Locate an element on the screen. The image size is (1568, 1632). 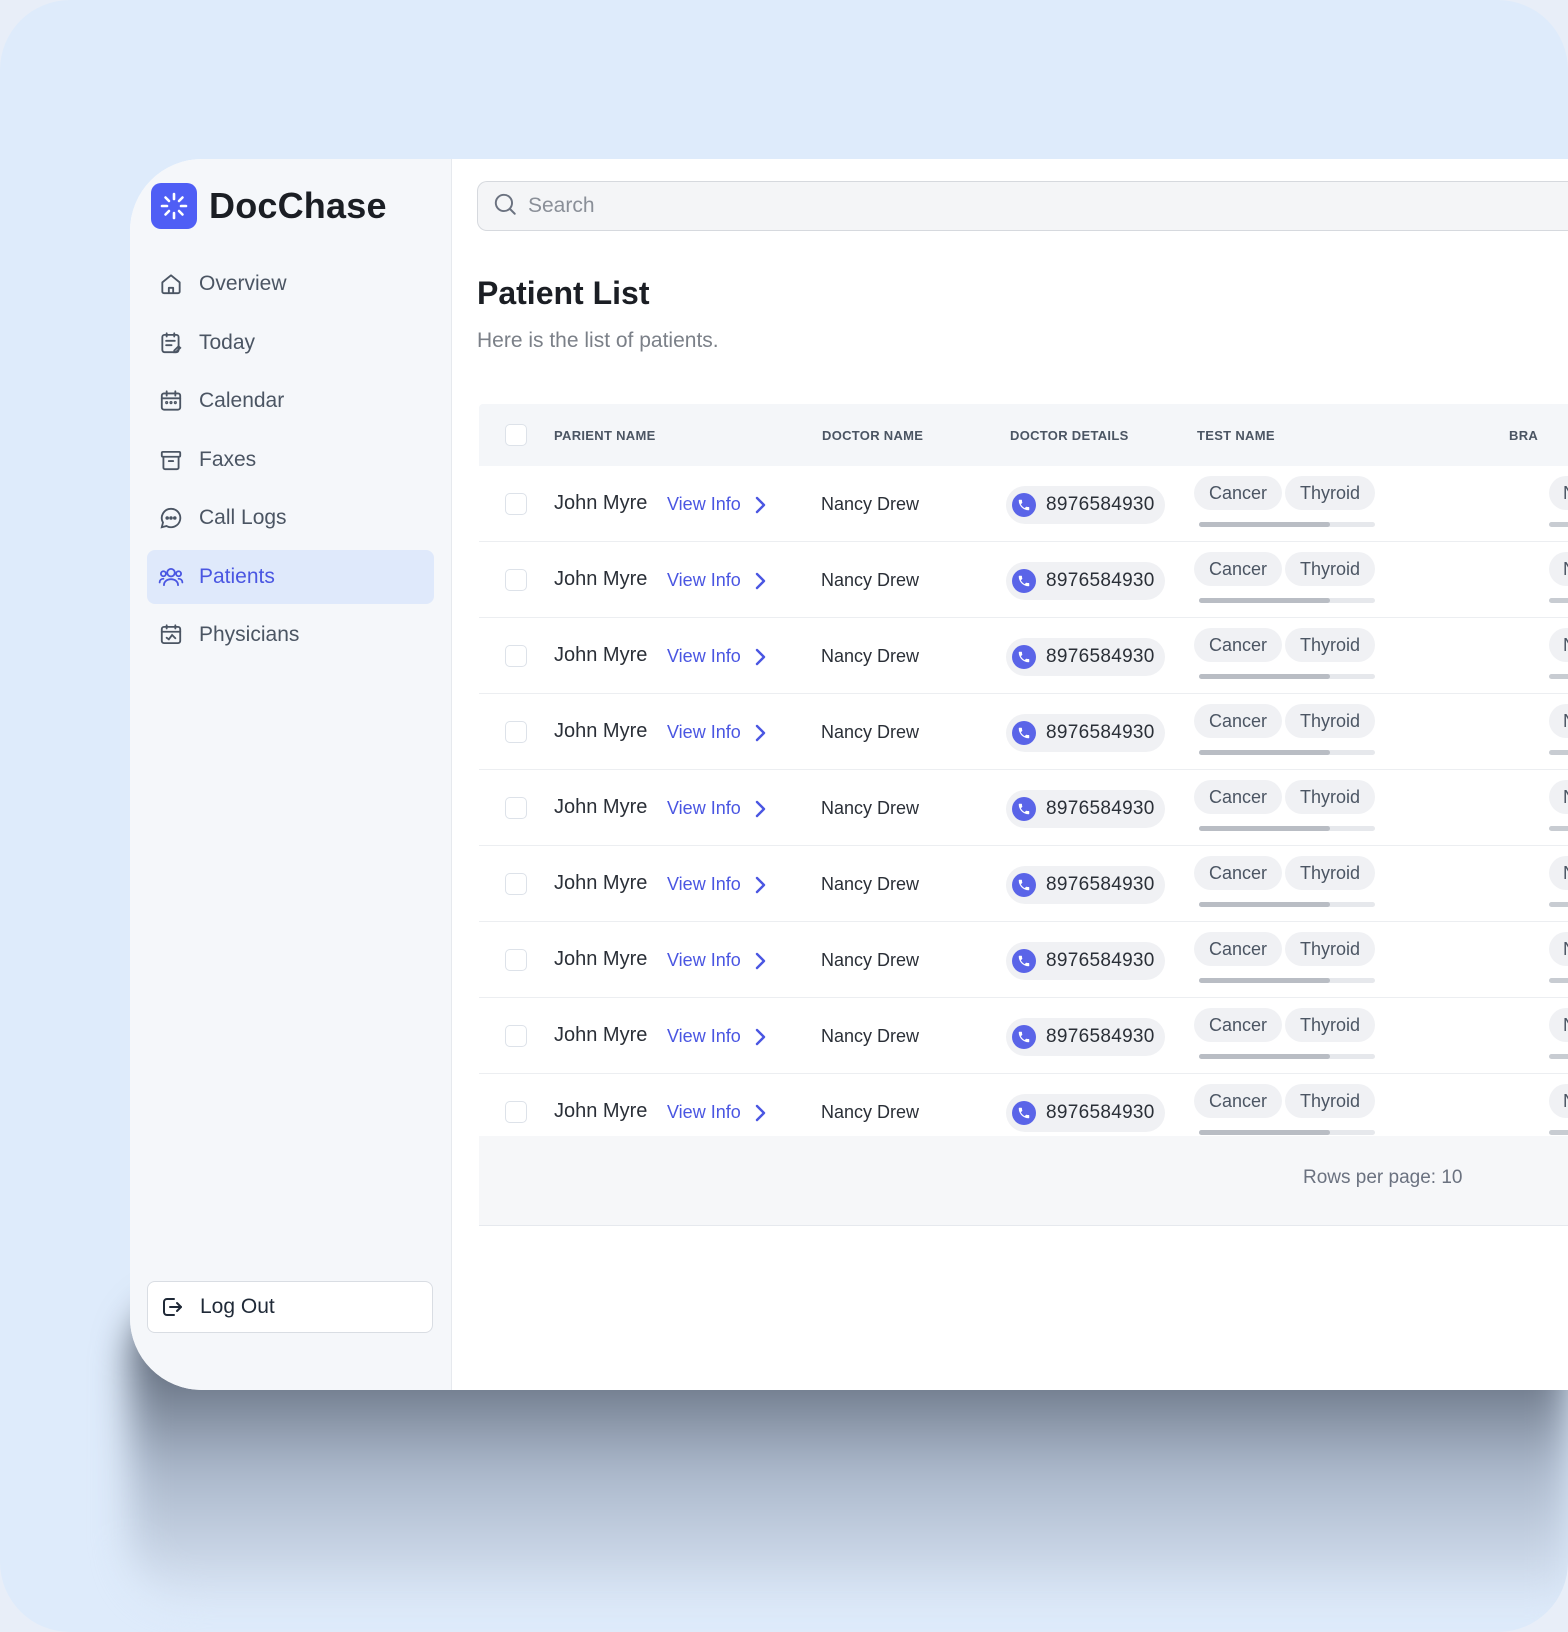
rows-per-page-selector: Rows per page: 10 is located at coordinates (1383, 1178).